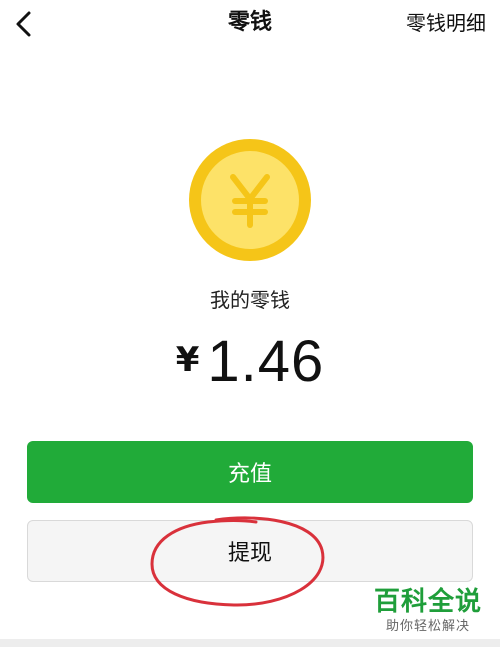 Image resolution: width=500 pixels, height=647 pixels. I want to click on withdraw-button: 提现, so click(250, 551).